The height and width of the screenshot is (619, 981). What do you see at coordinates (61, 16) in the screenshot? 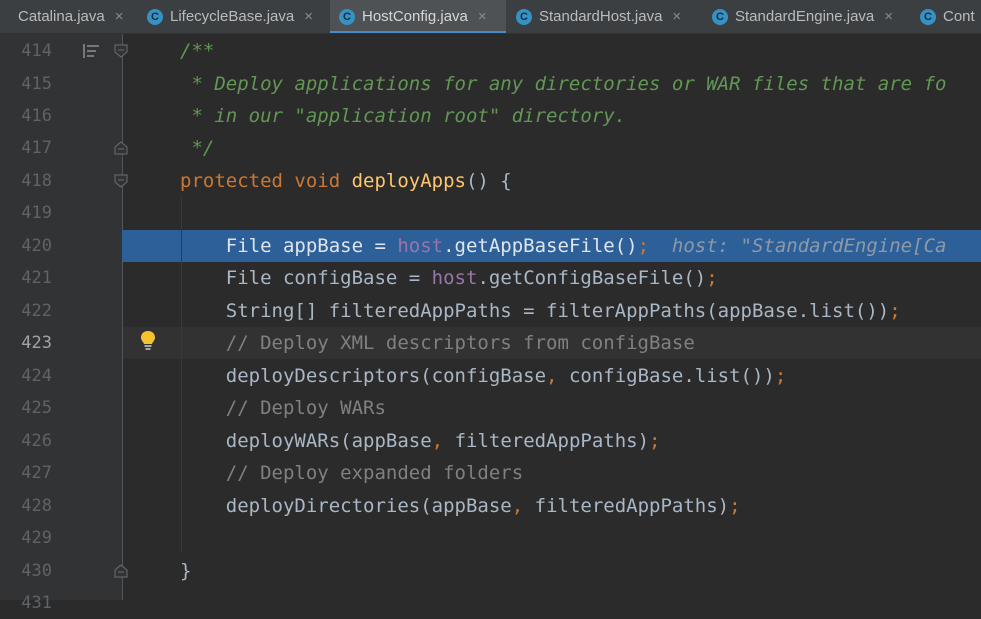
I see `tab-label: Catalina.java` at bounding box center [61, 16].